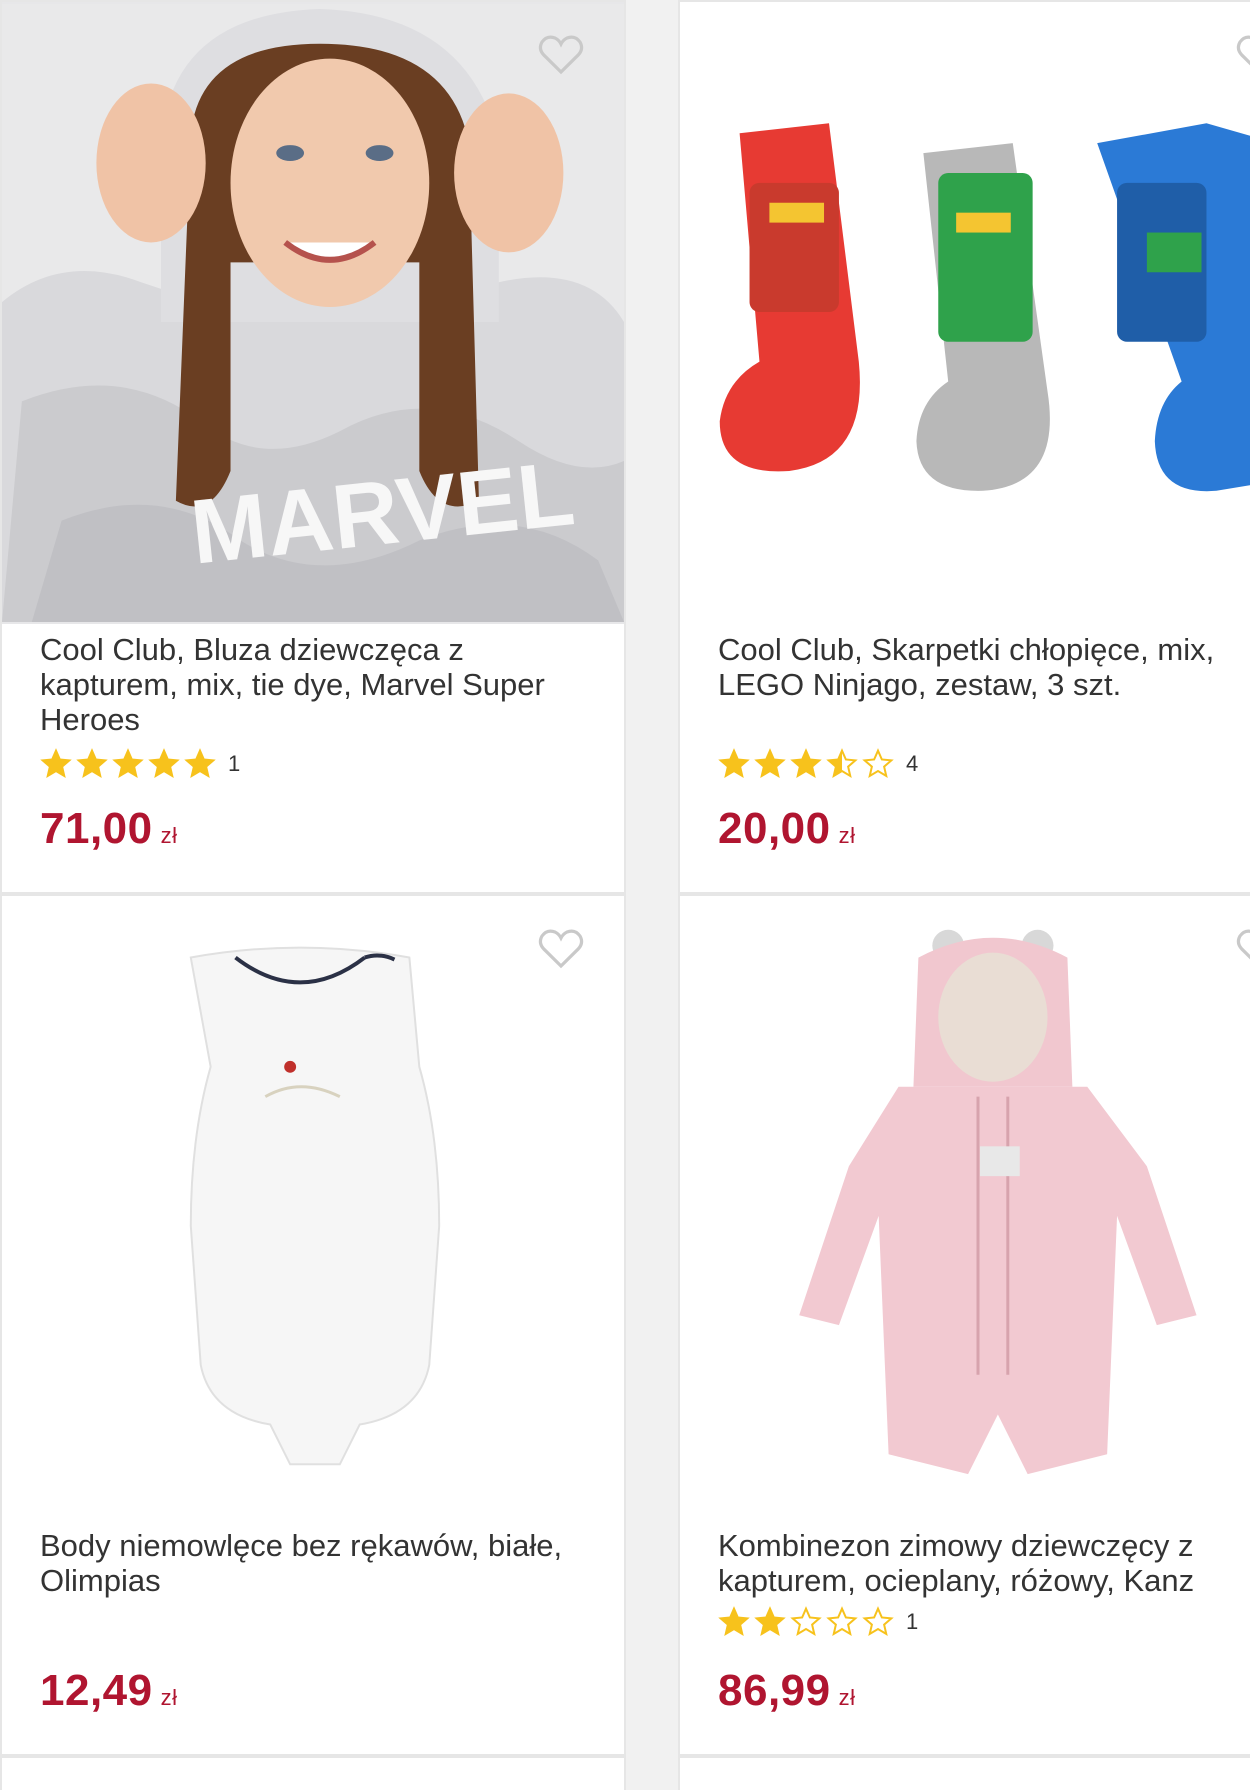 Image resolution: width=1250 pixels, height=1790 pixels. I want to click on product-price: 12,49 zł, so click(109, 1691).